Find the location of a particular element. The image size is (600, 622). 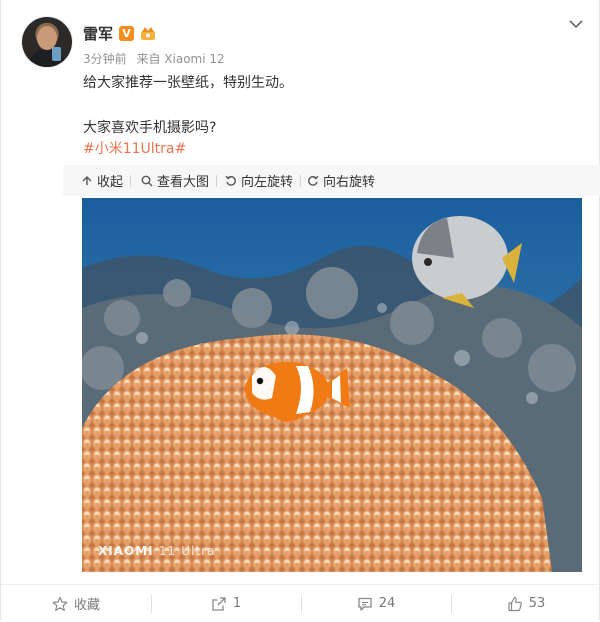

hashtag-link: #小米11Ultra# is located at coordinates (333, 149).